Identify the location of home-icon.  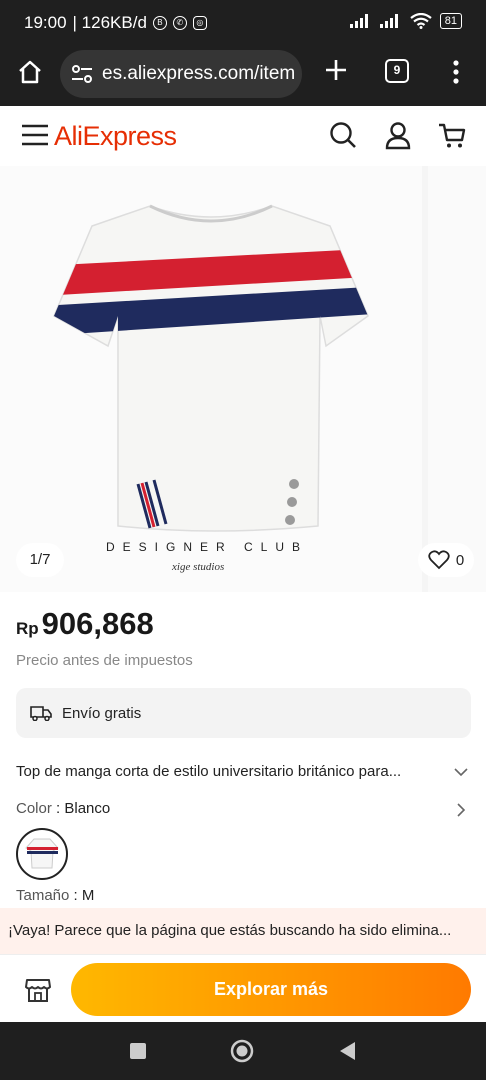
(30, 72).